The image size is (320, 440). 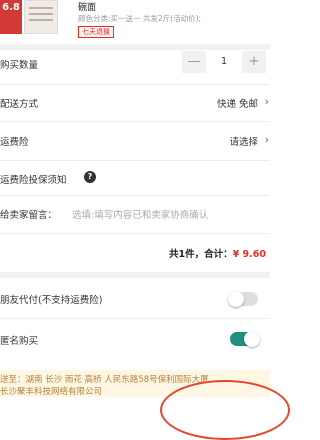 I want to click on divider, so click(x=135, y=233).